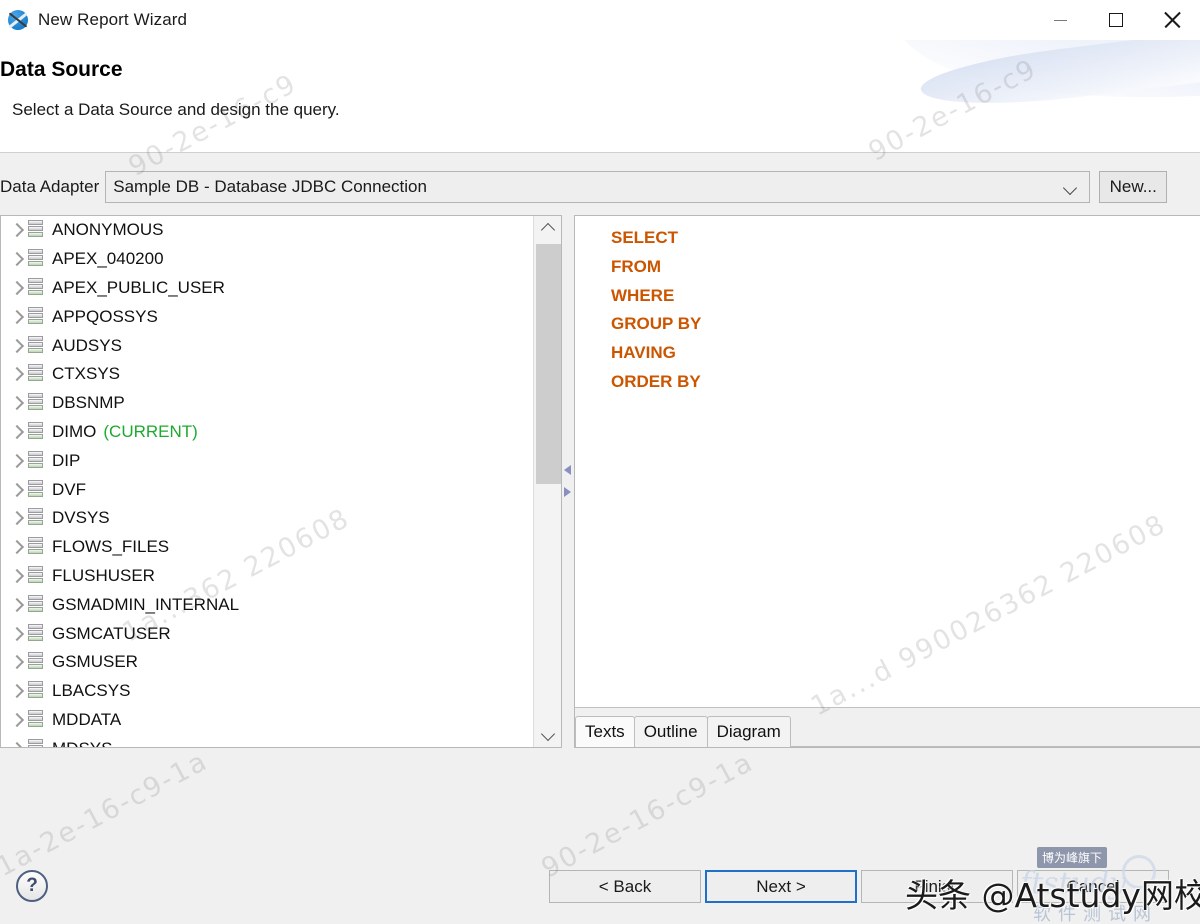  I want to click on close-icon, so click(1172, 20).